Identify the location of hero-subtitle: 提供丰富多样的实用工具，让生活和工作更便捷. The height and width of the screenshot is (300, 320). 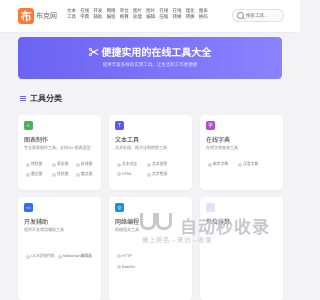
(150, 64).